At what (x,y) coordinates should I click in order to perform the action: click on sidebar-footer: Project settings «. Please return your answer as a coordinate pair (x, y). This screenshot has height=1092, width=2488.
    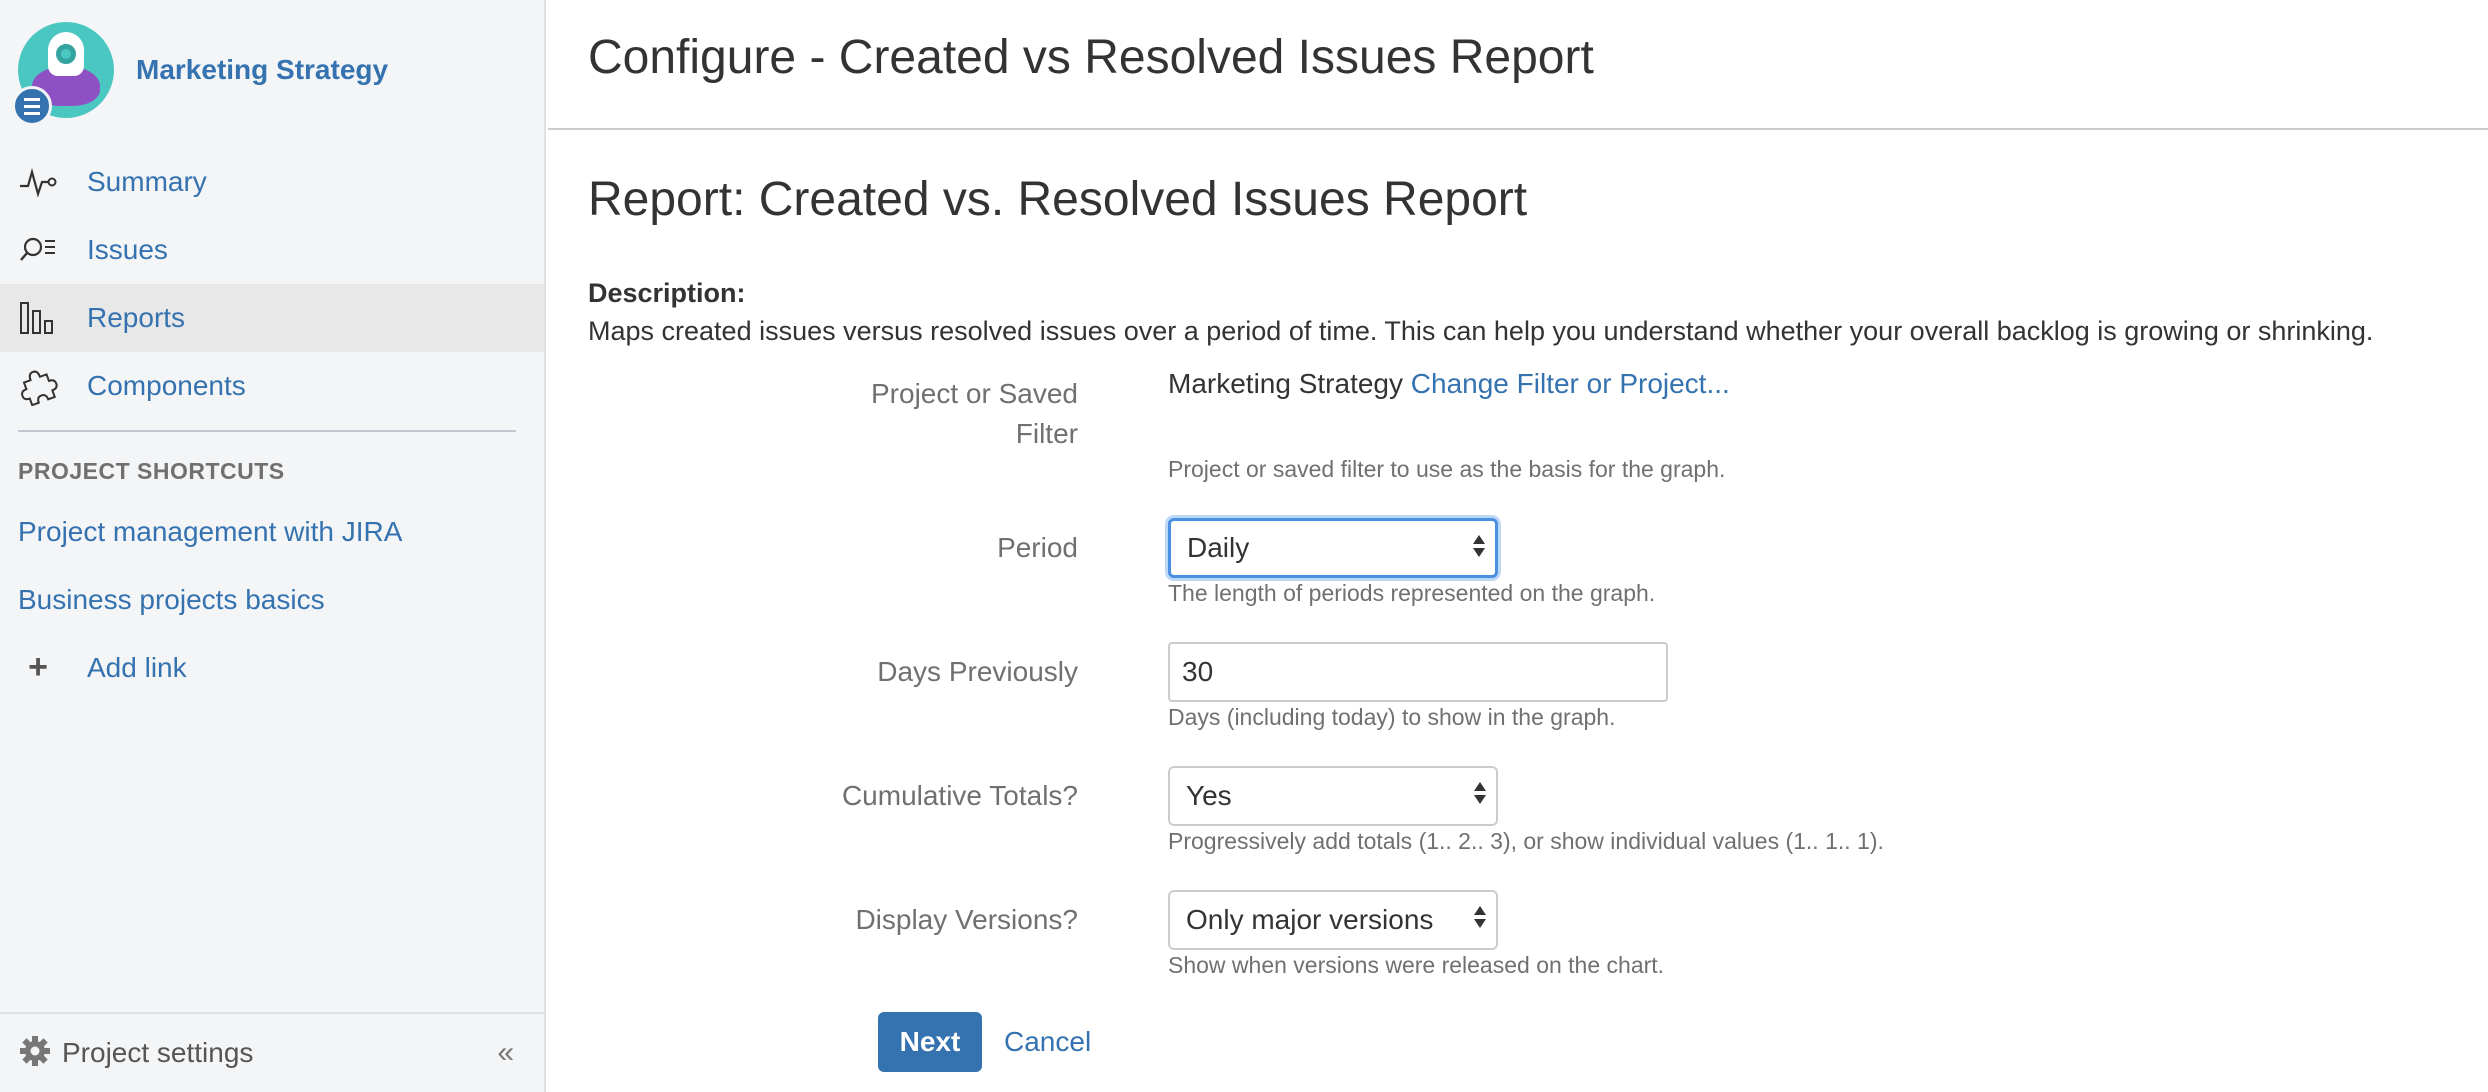
    Looking at the image, I should click on (272, 1052).